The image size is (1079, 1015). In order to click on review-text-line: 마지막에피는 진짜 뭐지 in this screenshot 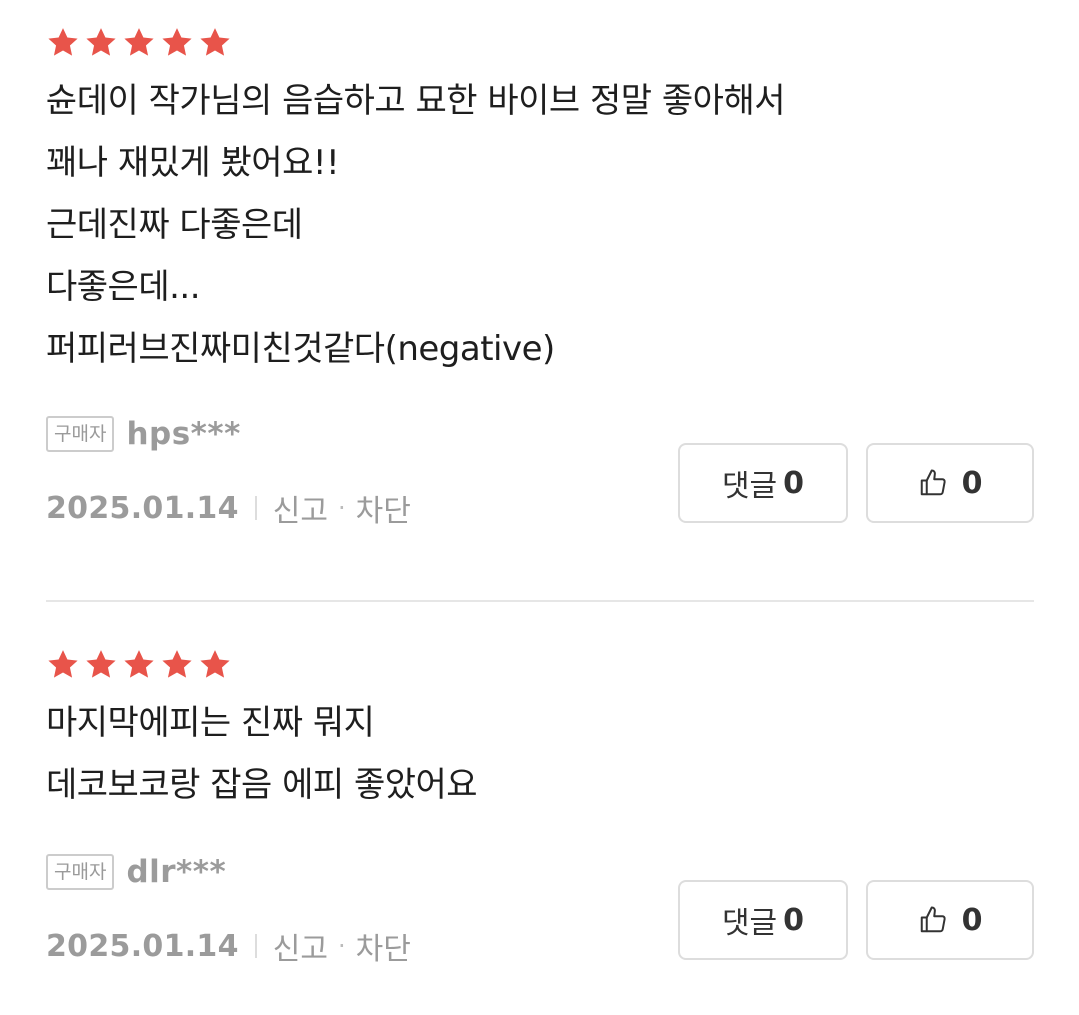, I will do `click(210, 723)`.